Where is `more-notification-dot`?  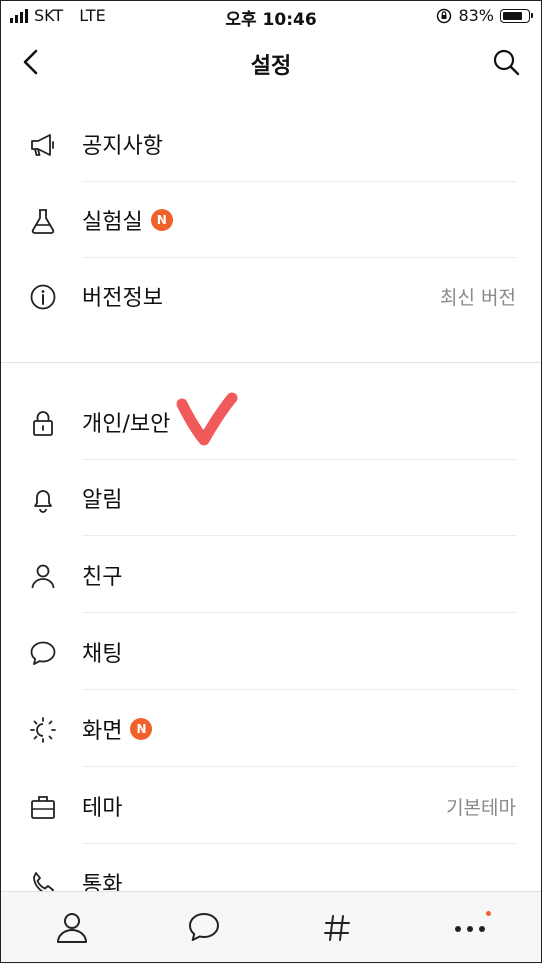 more-notification-dot is located at coordinates (488, 913).